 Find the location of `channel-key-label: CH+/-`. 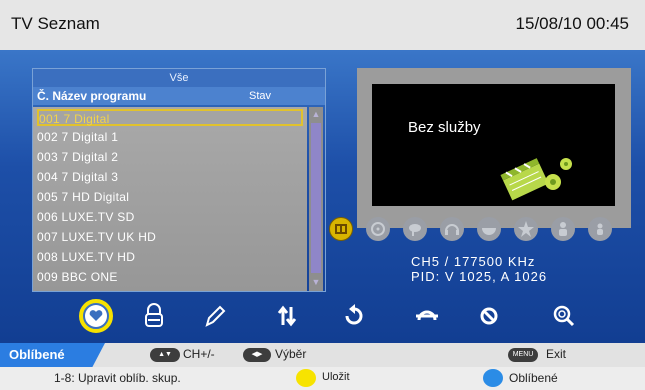

channel-key-label: CH+/- is located at coordinates (199, 354).